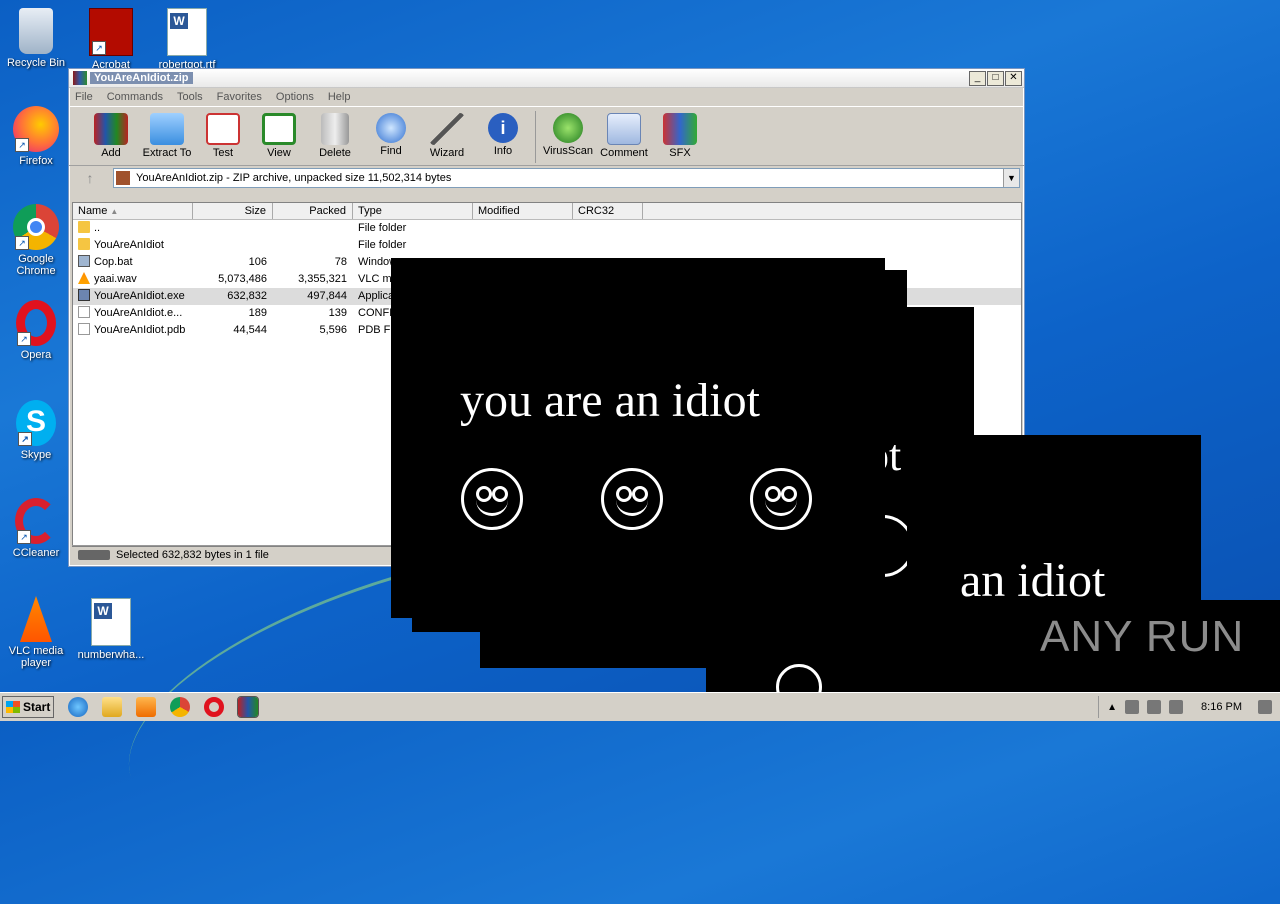 The width and height of the screenshot is (1280, 904). Describe the element at coordinates (187, 39) in the screenshot. I see `desktop-icon-robertgot: W robertgot.rtf` at that location.